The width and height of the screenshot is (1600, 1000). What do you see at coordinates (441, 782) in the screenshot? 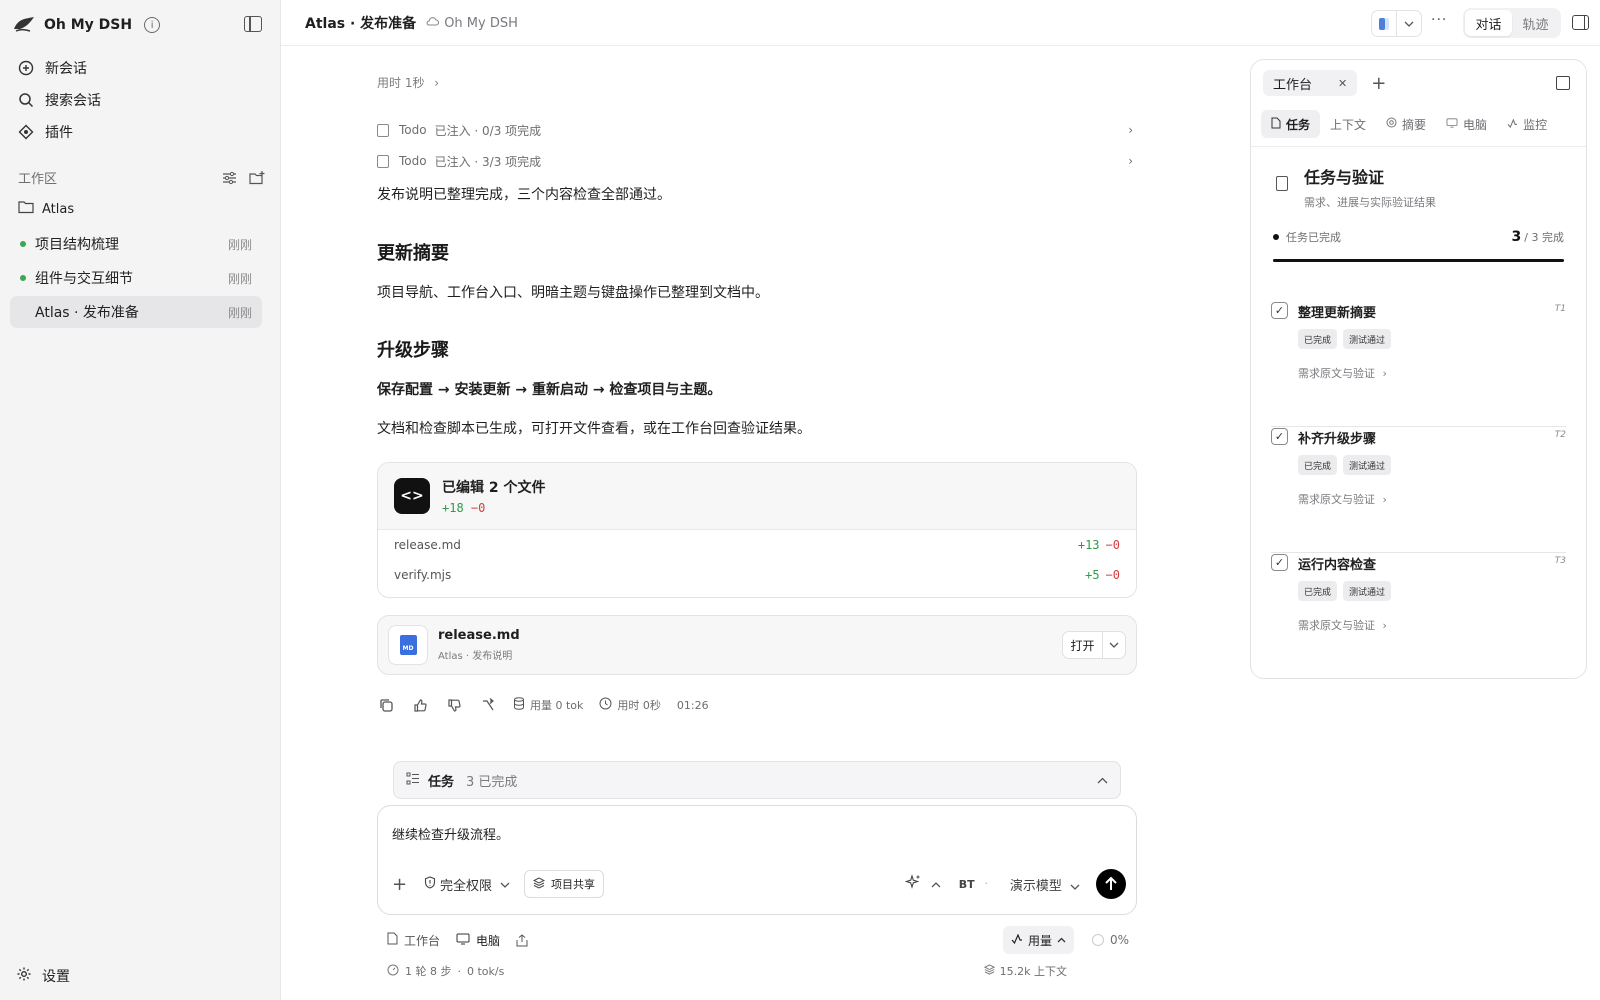
I see `task-bar-label: 任务` at bounding box center [441, 782].